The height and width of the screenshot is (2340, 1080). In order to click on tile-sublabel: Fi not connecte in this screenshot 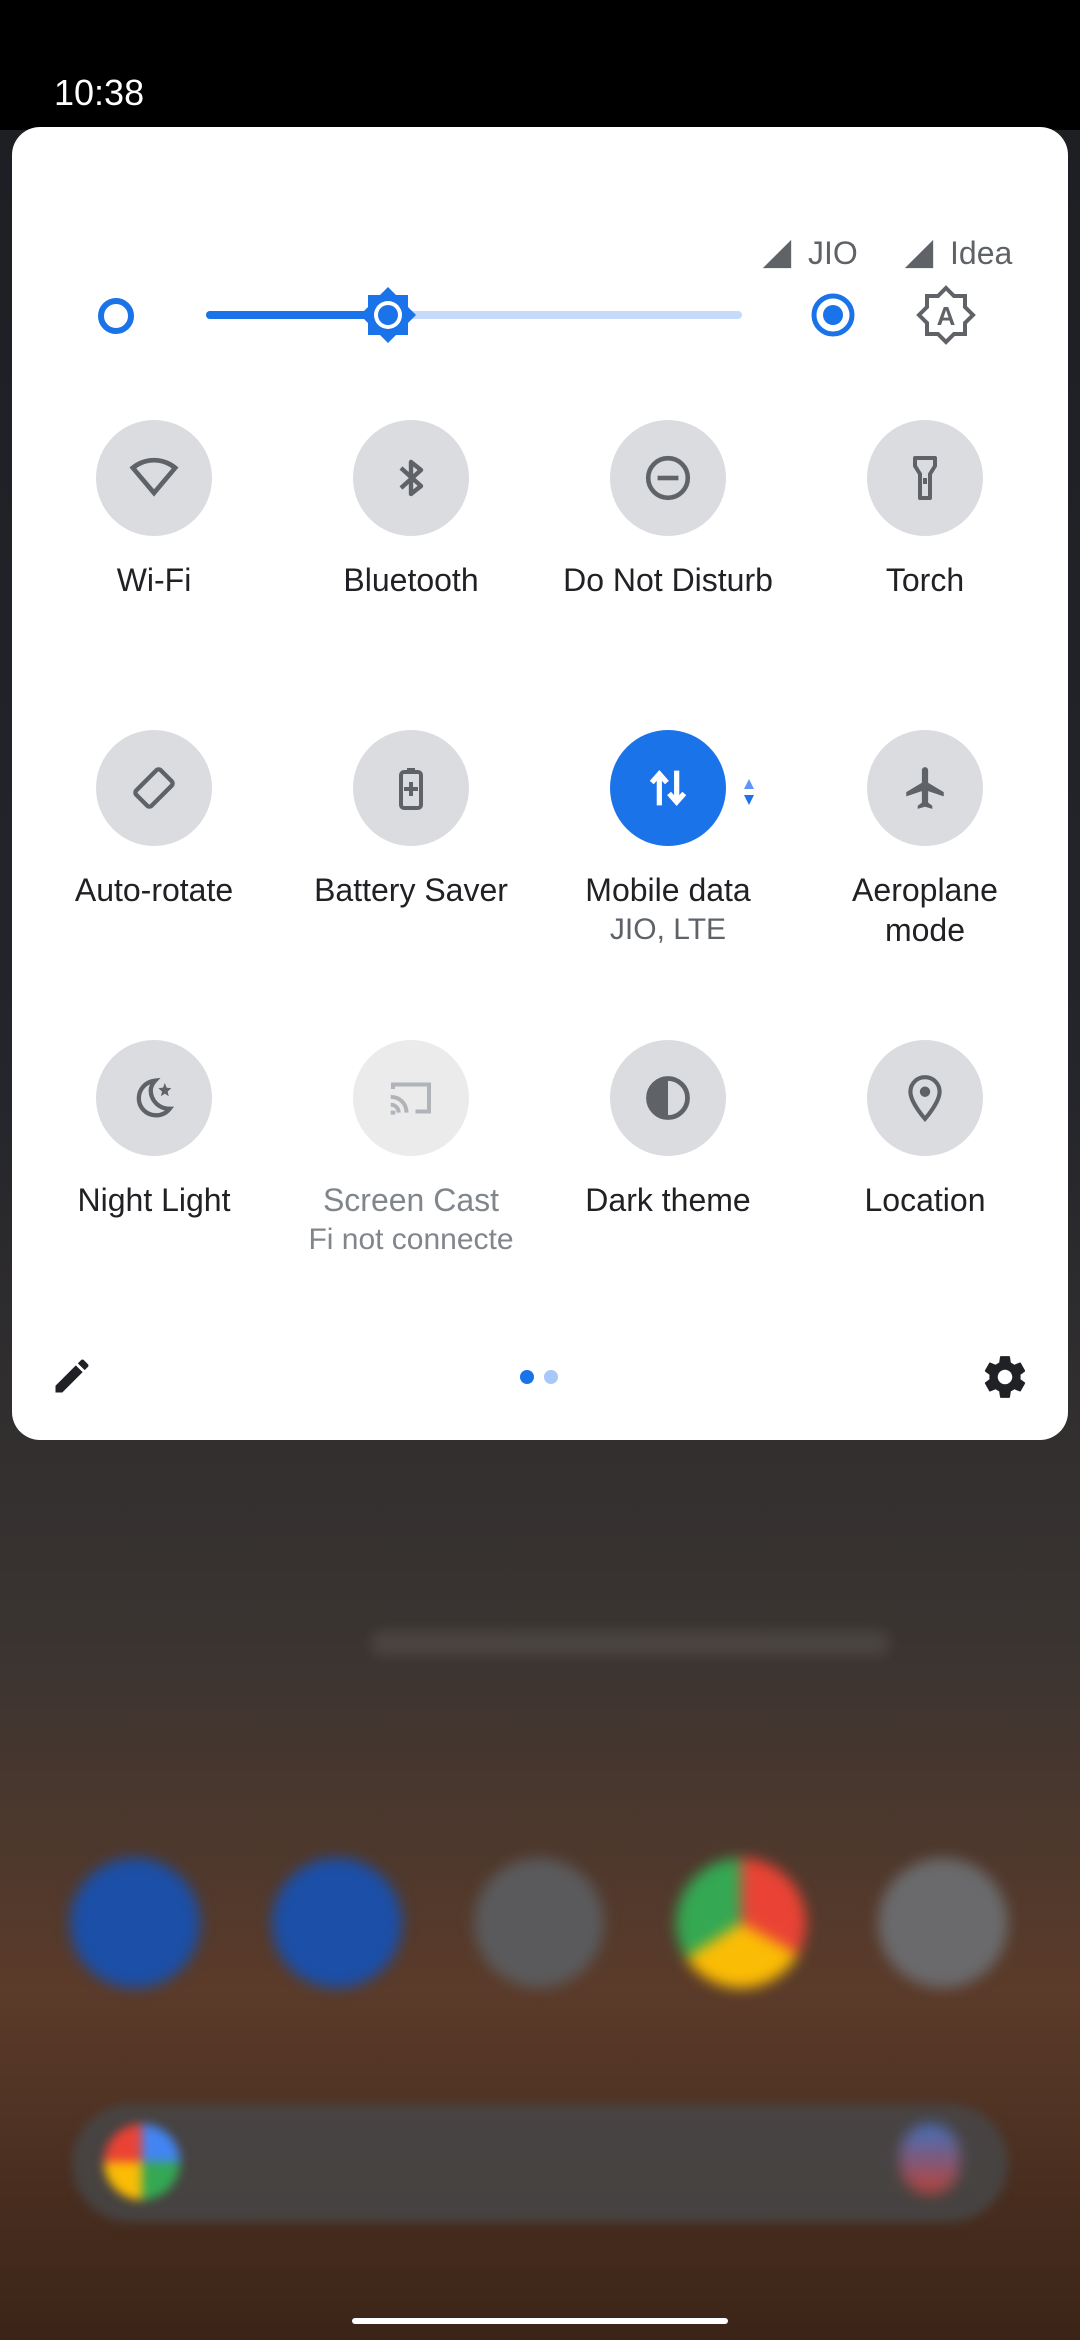, I will do `click(411, 1239)`.